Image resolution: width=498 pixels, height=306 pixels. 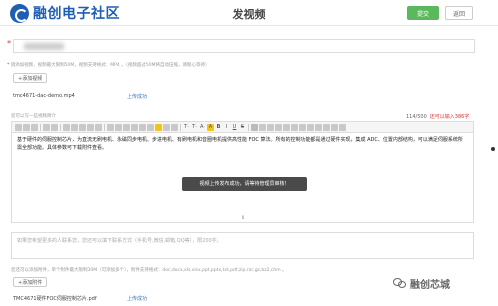 What do you see at coordinates (74, 127) in the screenshot?
I see `copy-icon` at bounding box center [74, 127].